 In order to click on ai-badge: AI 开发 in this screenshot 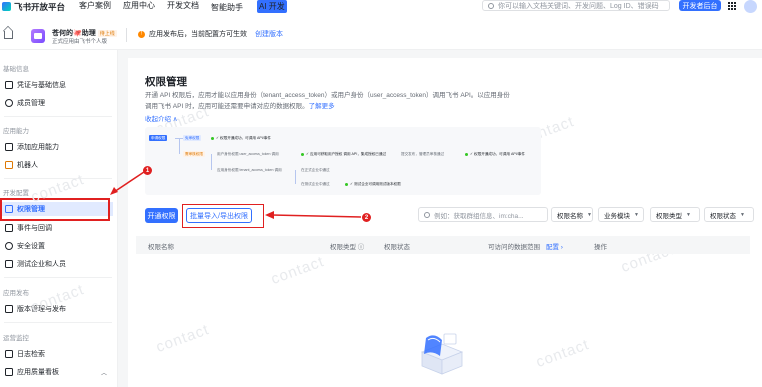, I will do `click(272, 6)`.